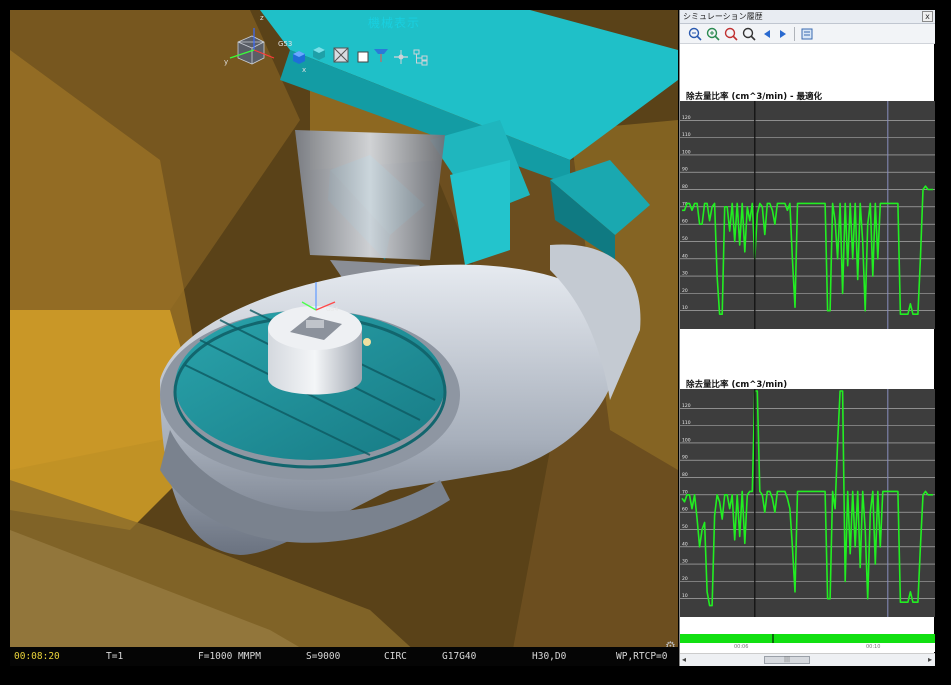  Describe the element at coordinates (459, 656) in the screenshot. I see `g-codes: G17G40` at that location.